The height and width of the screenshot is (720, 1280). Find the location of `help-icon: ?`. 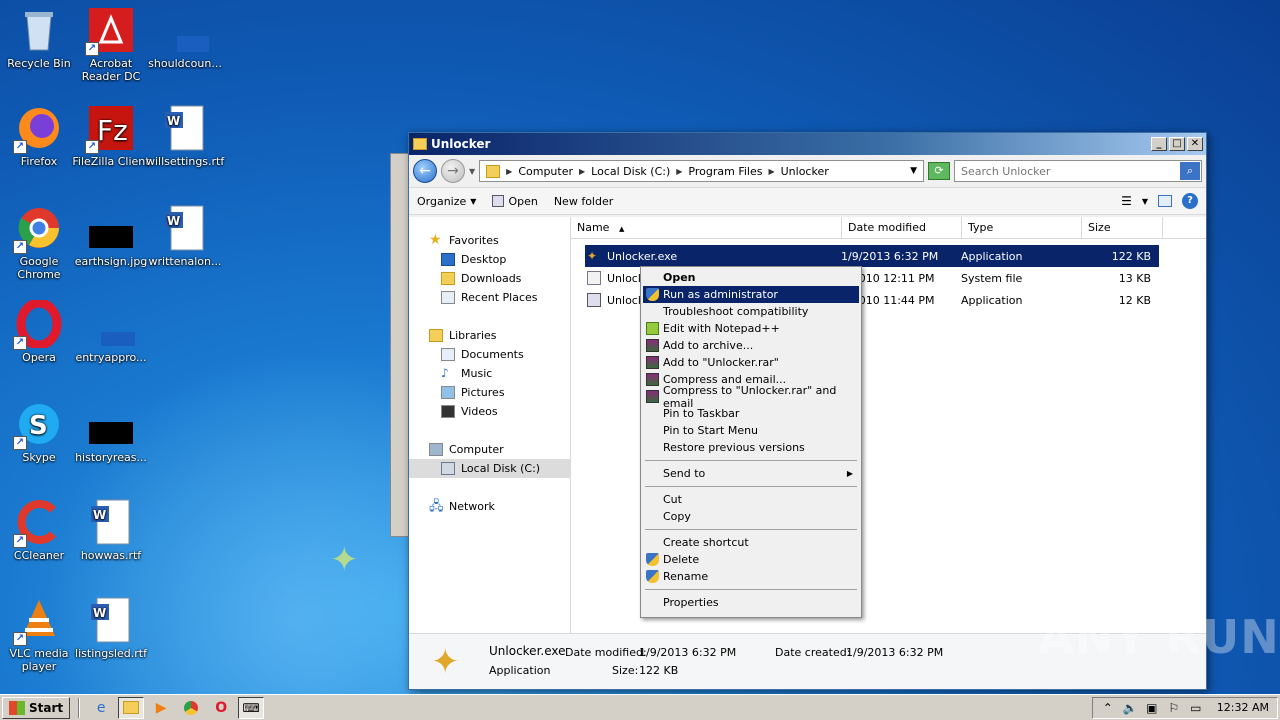

help-icon: ? is located at coordinates (1190, 201).